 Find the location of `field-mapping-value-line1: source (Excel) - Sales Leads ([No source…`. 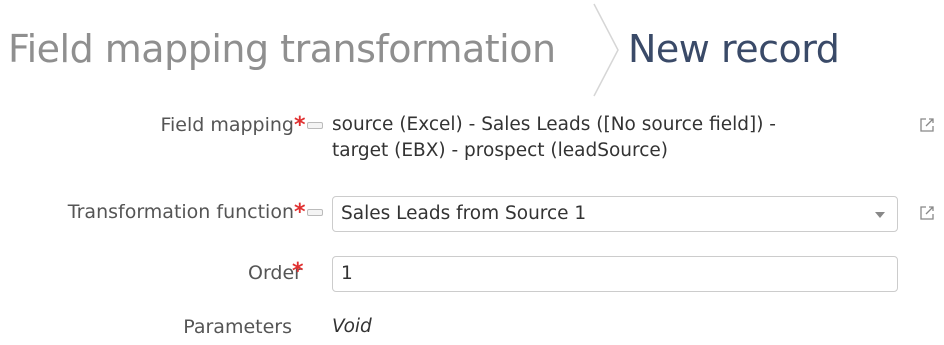

field-mapping-value-line1: source (Excel) - Sales Leads ([No source… is located at coordinates (554, 124).